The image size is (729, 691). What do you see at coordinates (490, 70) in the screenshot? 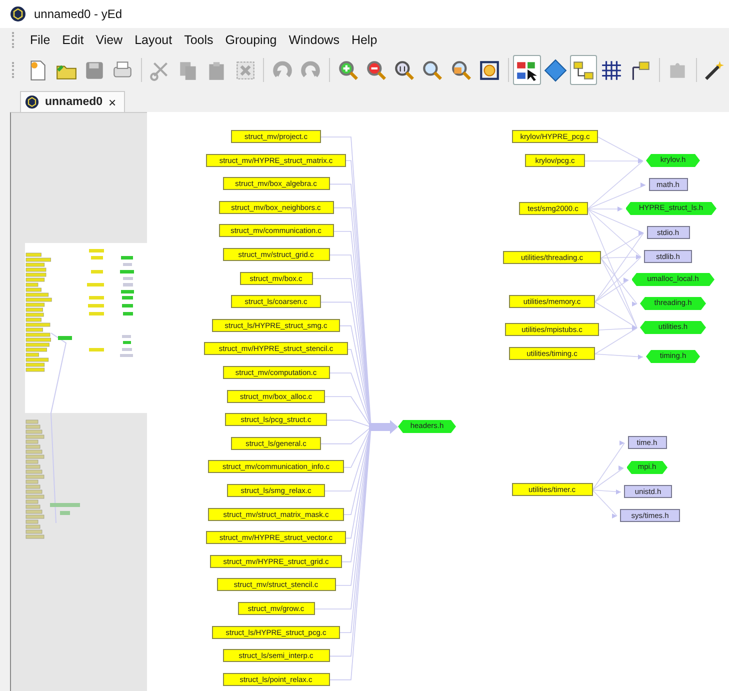
I see `fit-content-icon` at bounding box center [490, 70].